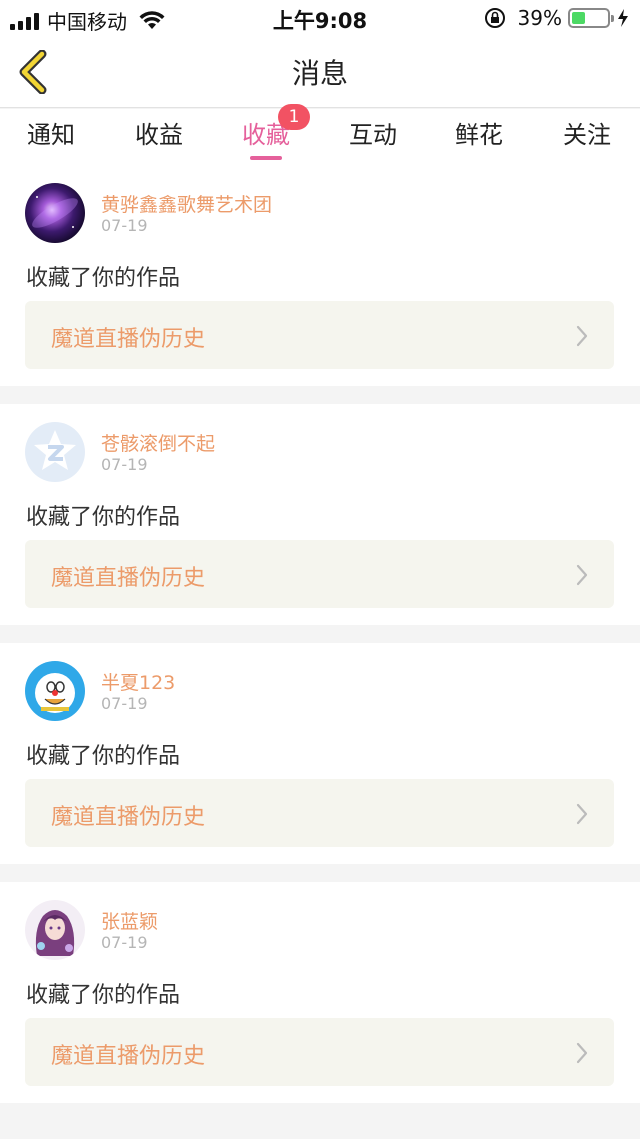 The width and height of the screenshot is (640, 1139). Describe the element at coordinates (623, 18) in the screenshot. I see `charging-bolt-icon` at that location.